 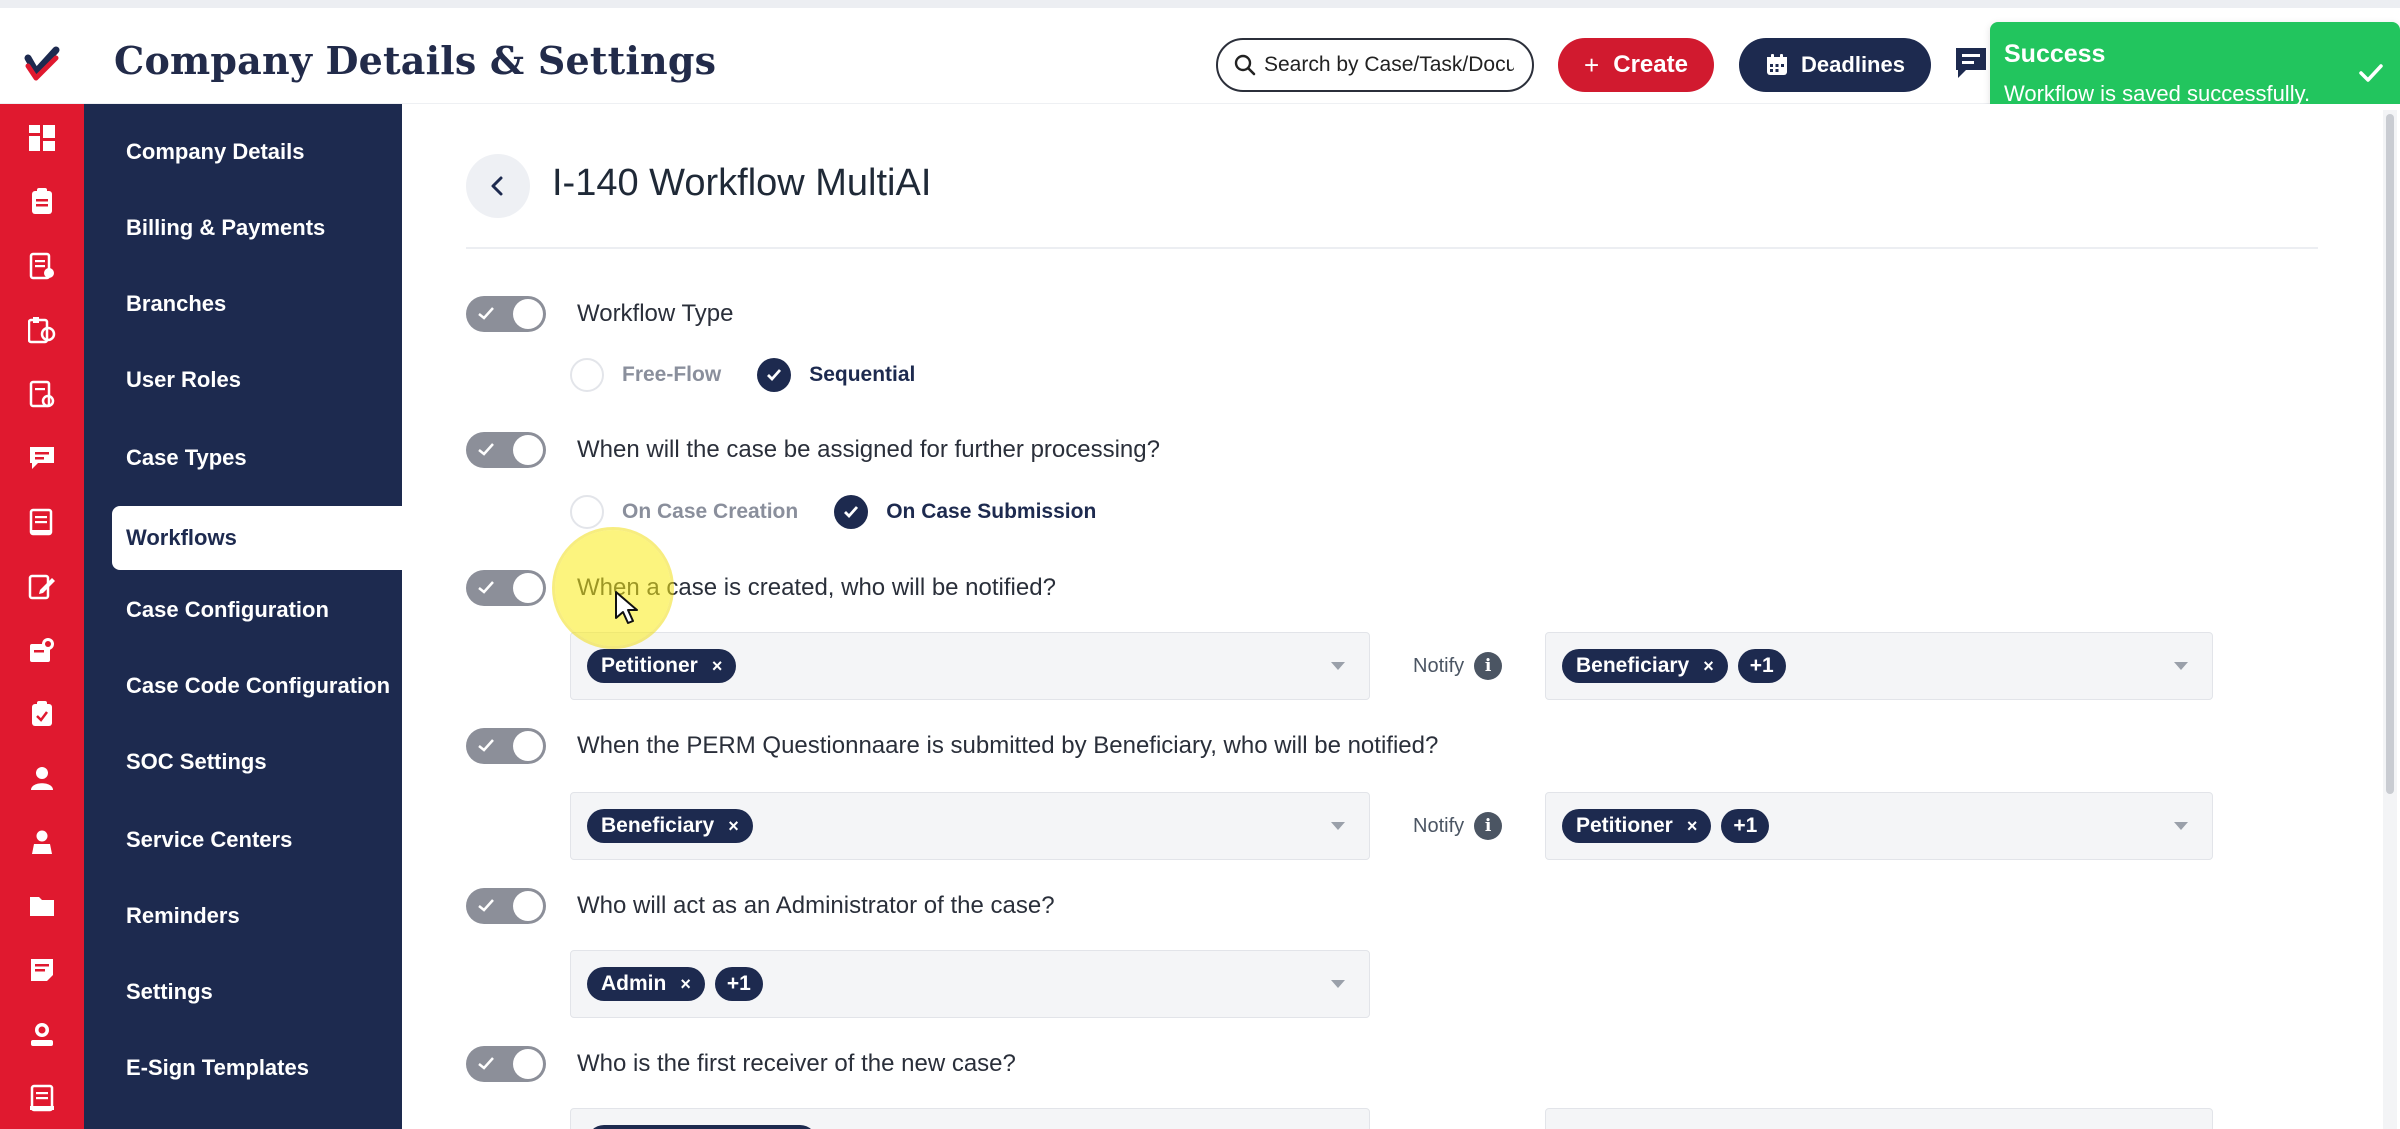 I want to click on dashboard-icon, so click(x=42, y=138).